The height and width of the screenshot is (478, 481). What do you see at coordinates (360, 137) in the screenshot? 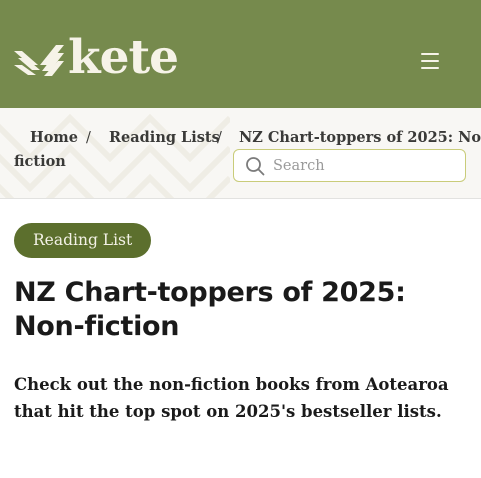
I see `breadcrumb-current-page: NZ Chart-toppers of 2025: Non-` at bounding box center [360, 137].